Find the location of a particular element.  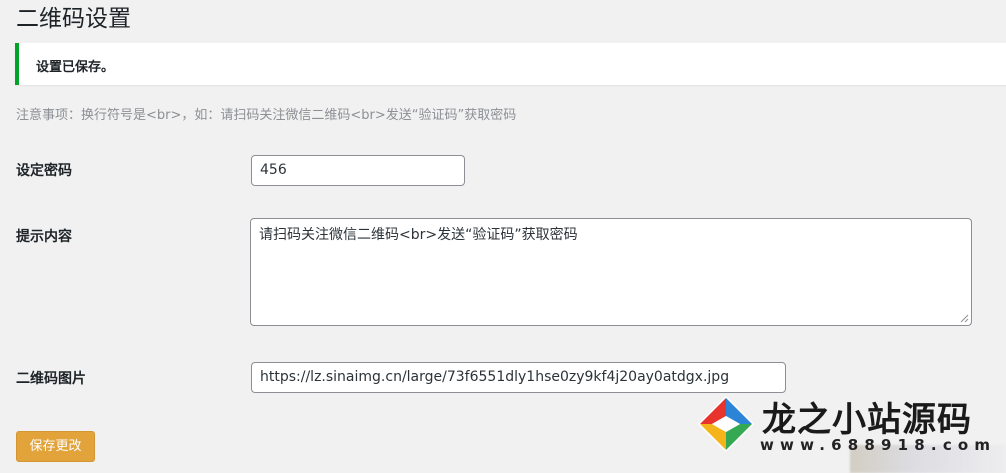

watermark-title: 龙之小站源码 is located at coordinates (867, 420).